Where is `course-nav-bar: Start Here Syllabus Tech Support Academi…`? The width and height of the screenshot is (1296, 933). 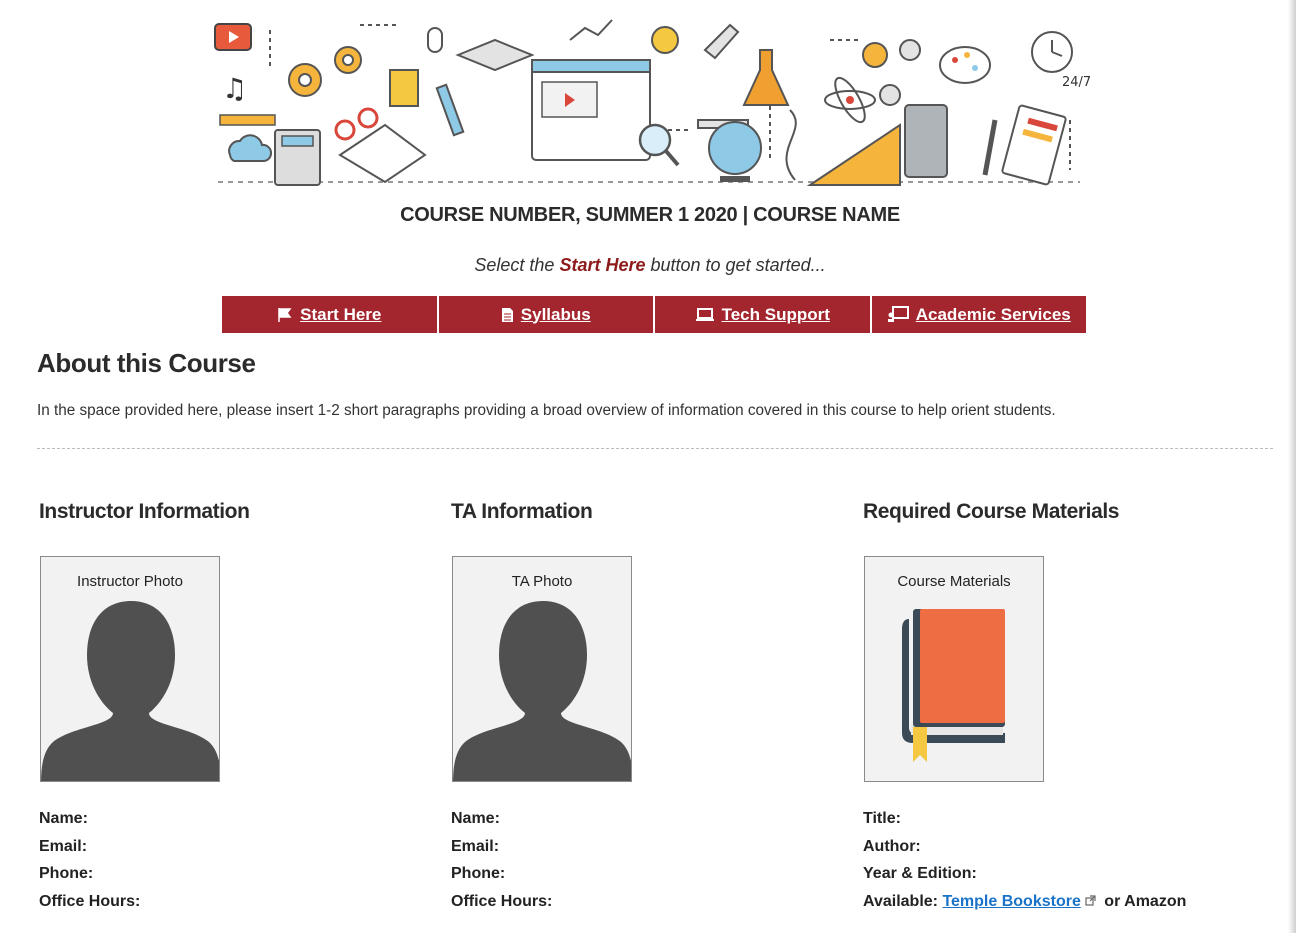
course-nav-bar: Start Here Syllabus Tech Support Academi… is located at coordinates (654, 314).